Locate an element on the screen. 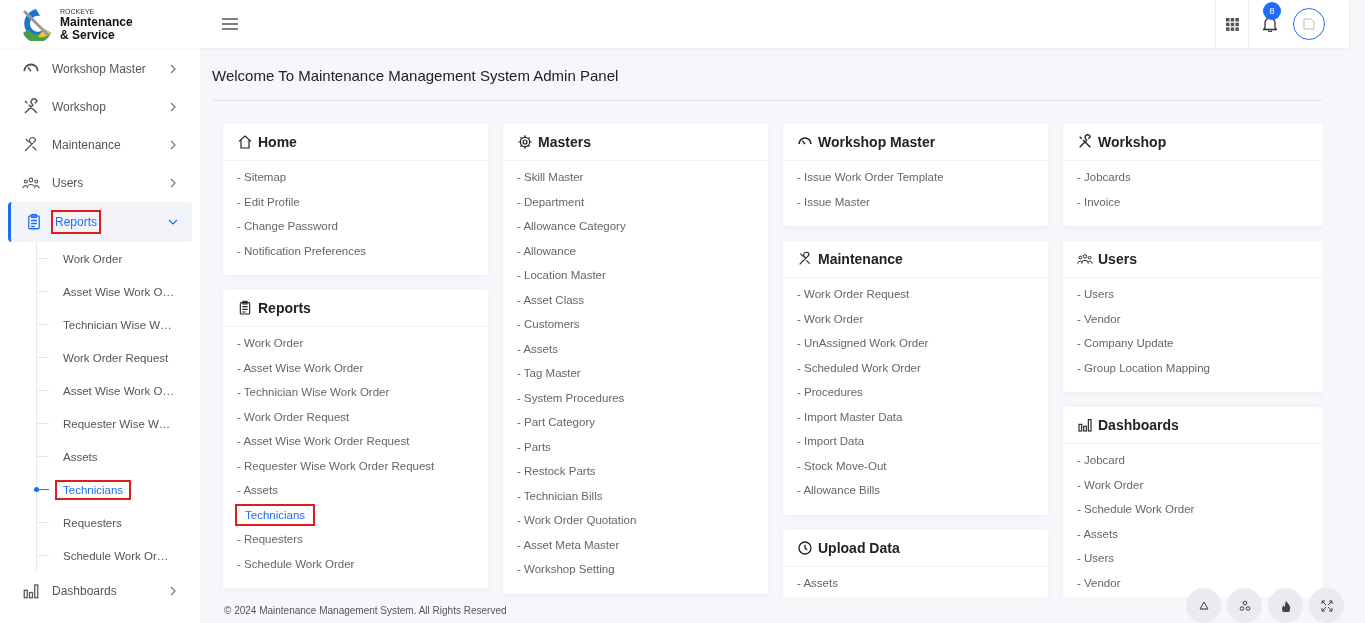  menu-link: - Part Category is located at coordinates (556, 422).